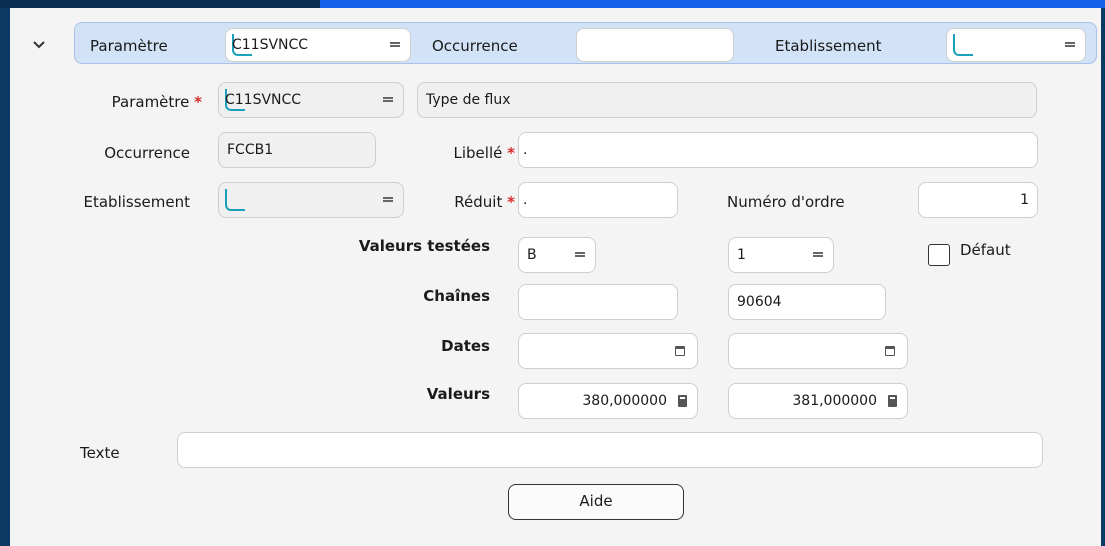 This screenshot has width=1105, height=546. Describe the element at coordinates (129, 46) in the screenshot. I see `header-parametre-label: Paramètre` at that location.